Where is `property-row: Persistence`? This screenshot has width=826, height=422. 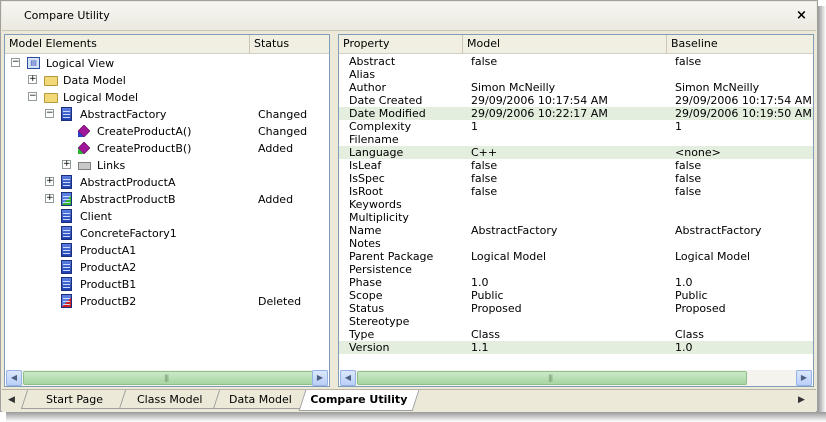
property-row: Persistence is located at coordinates (576, 269).